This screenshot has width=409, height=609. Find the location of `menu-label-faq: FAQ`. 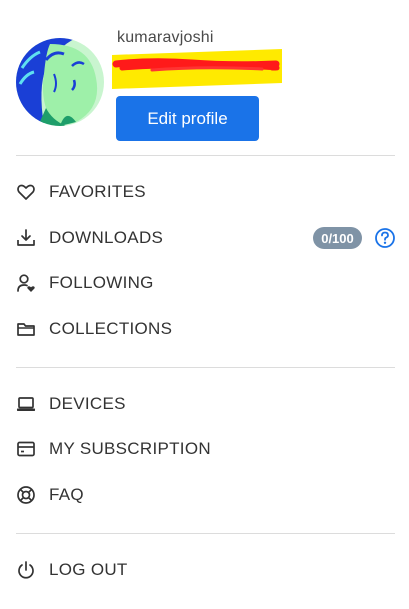

menu-label-faq: FAQ is located at coordinates (66, 494).